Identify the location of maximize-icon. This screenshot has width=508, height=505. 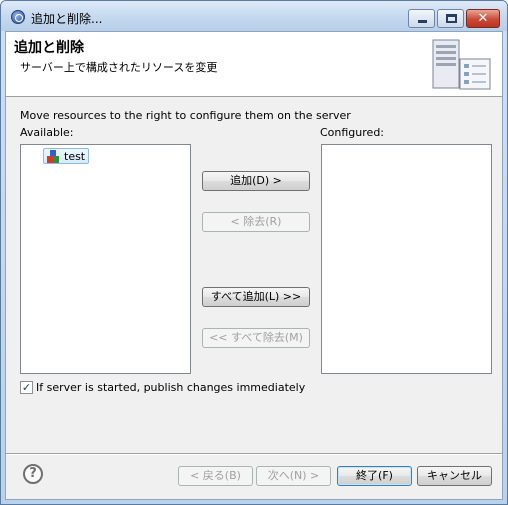
(451, 18).